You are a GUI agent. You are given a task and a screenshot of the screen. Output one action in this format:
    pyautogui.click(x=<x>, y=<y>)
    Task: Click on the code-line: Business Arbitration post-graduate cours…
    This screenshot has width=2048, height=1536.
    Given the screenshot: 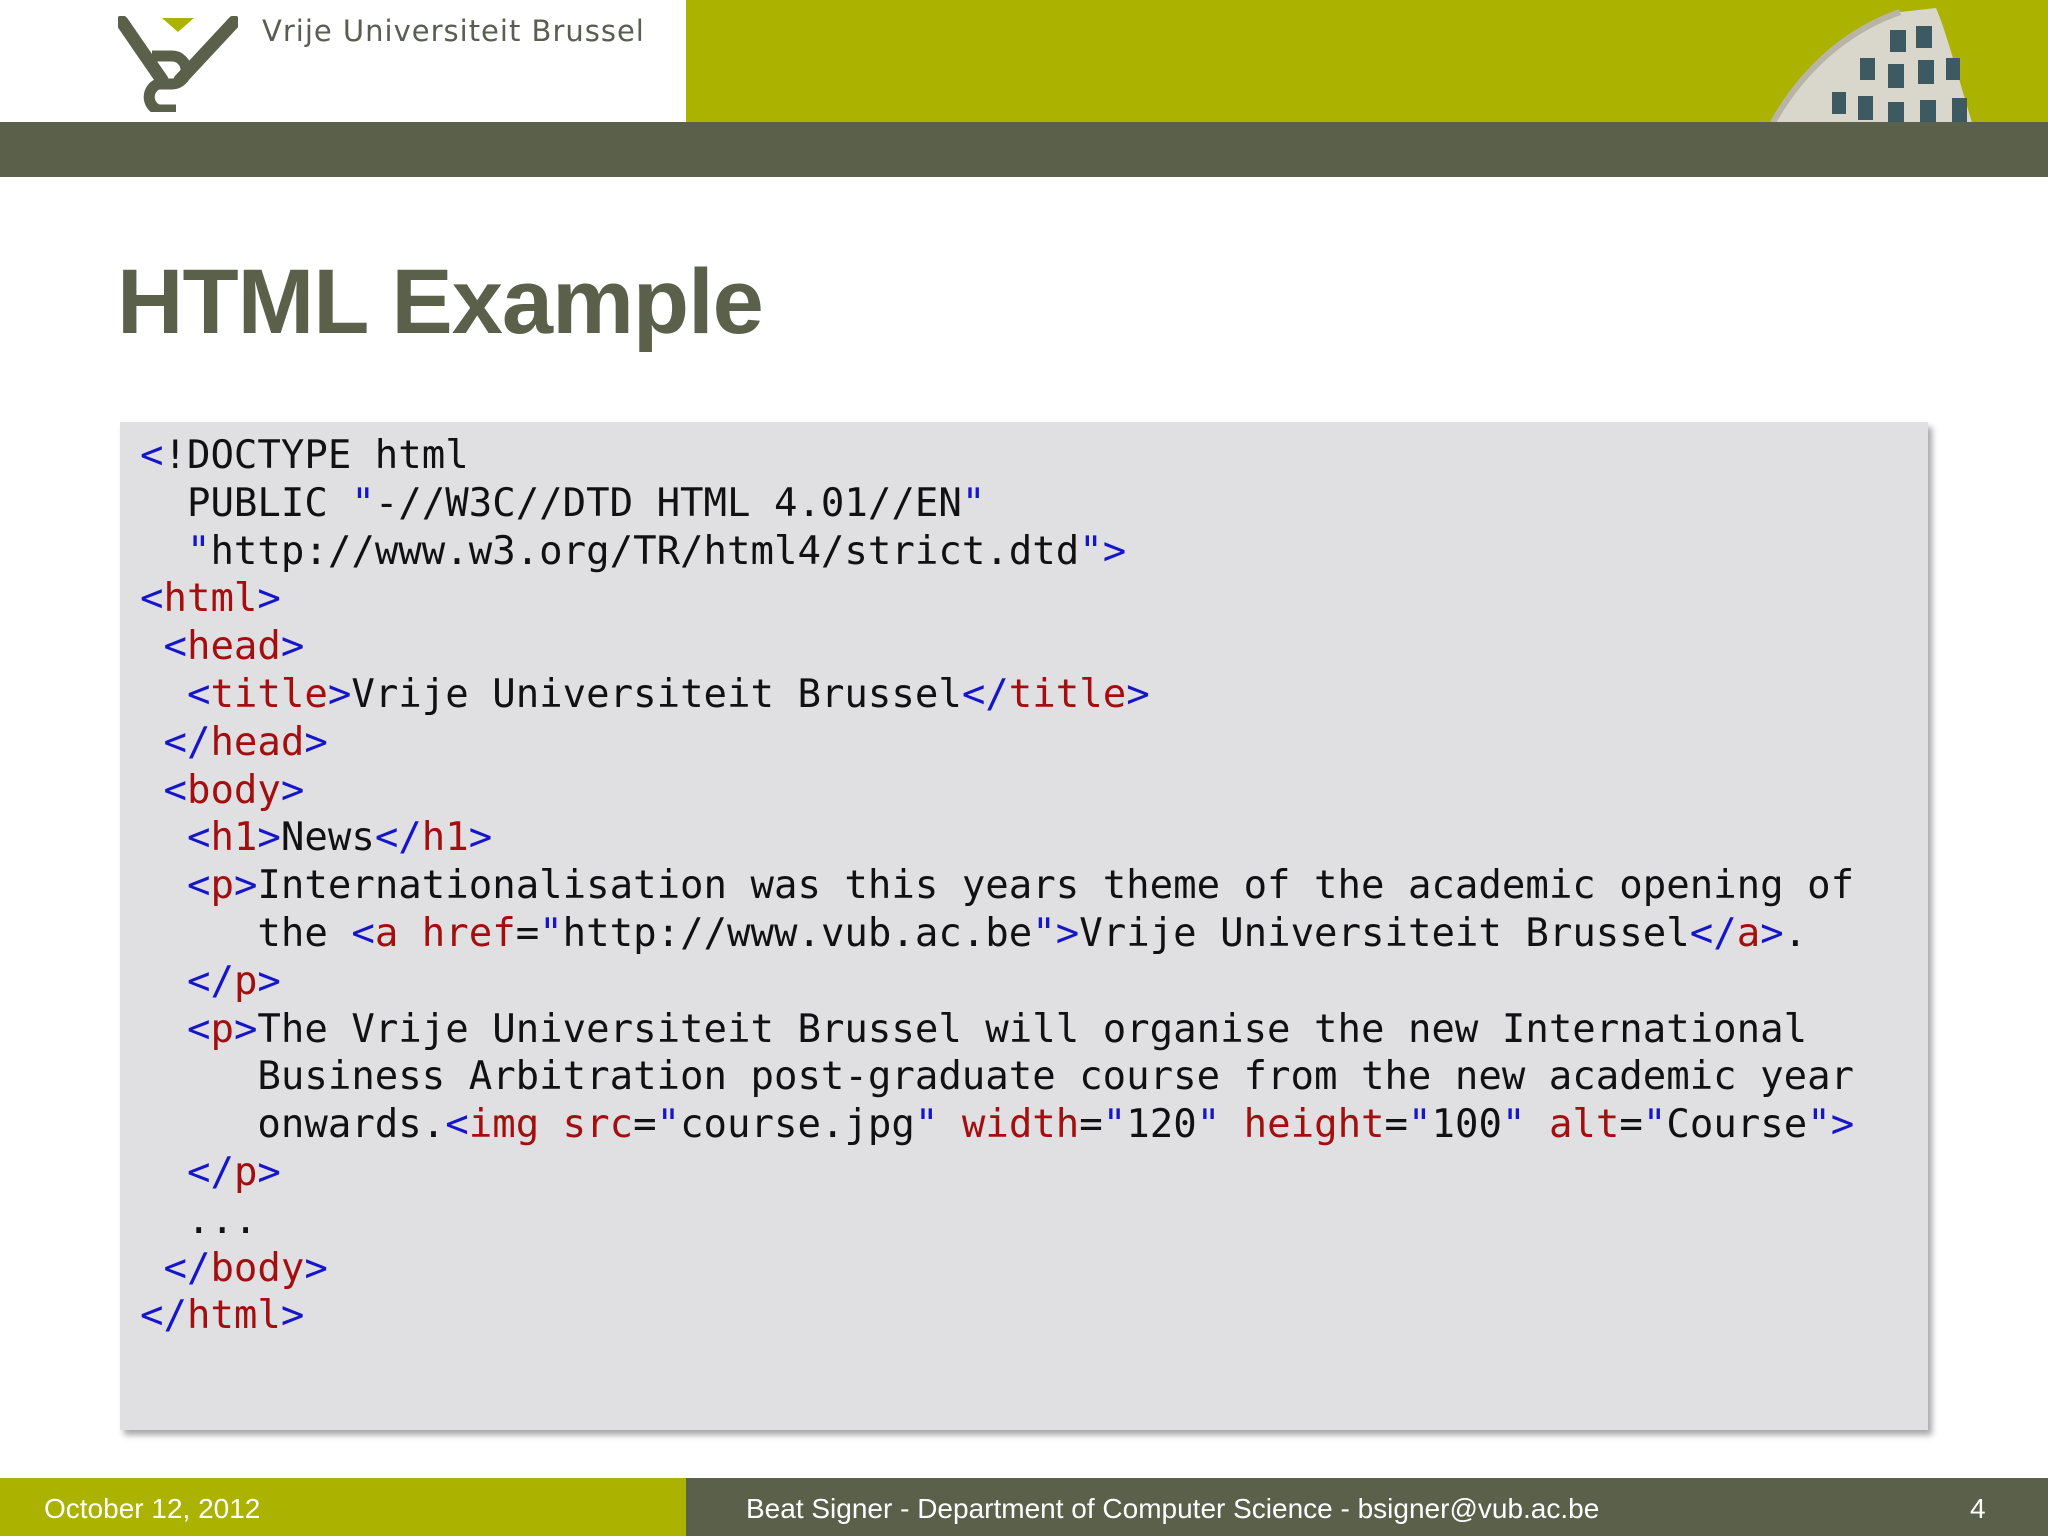 What is the action you would take?
    pyautogui.click(x=997, y=1077)
    